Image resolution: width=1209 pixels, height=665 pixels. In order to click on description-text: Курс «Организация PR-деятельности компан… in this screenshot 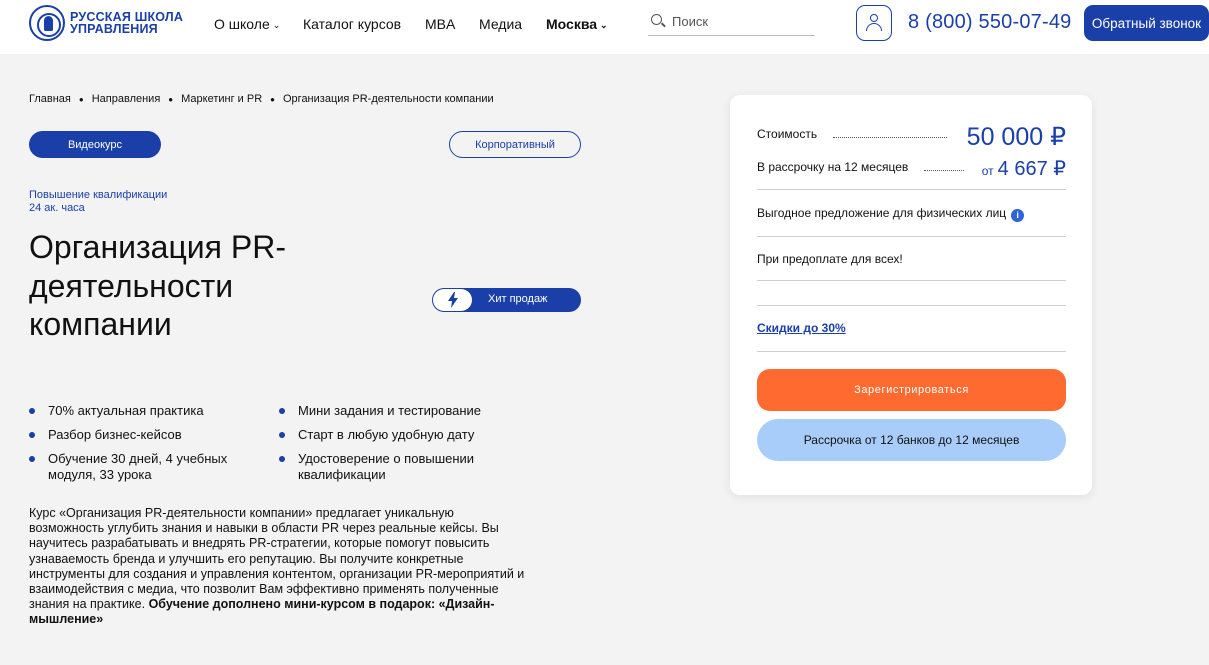, I will do `click(277, 559)`.